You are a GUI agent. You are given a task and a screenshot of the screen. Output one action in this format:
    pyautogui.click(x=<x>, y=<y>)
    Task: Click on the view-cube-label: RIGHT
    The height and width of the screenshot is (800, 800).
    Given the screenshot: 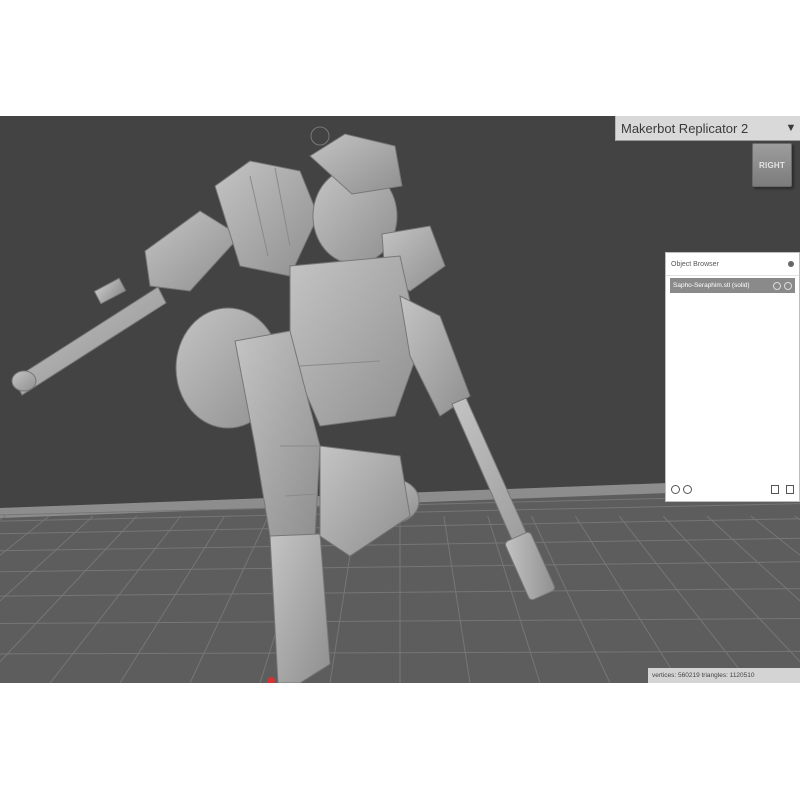 What is the action you would take?
    pyautogui.click(x=772, y=165)
    